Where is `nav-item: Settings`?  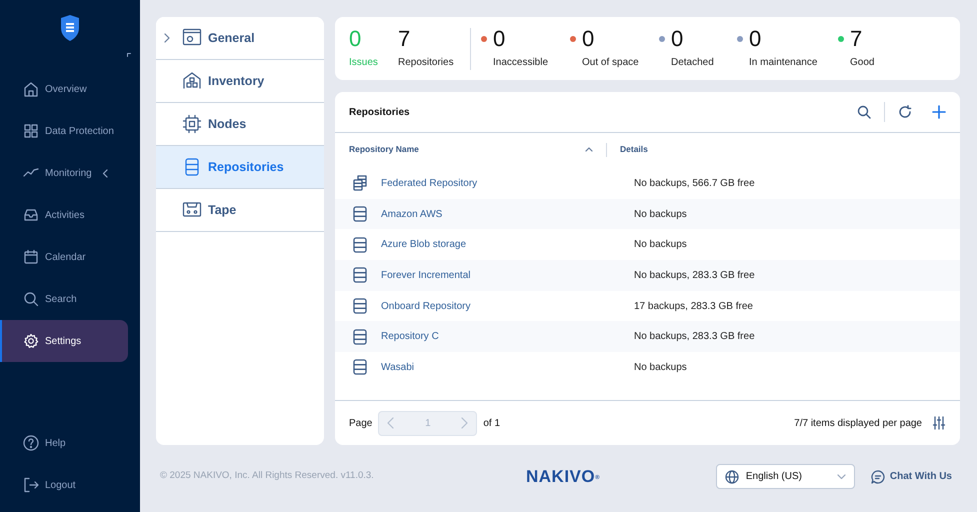
nav-item: Settings is located at coordinates (64, 341).